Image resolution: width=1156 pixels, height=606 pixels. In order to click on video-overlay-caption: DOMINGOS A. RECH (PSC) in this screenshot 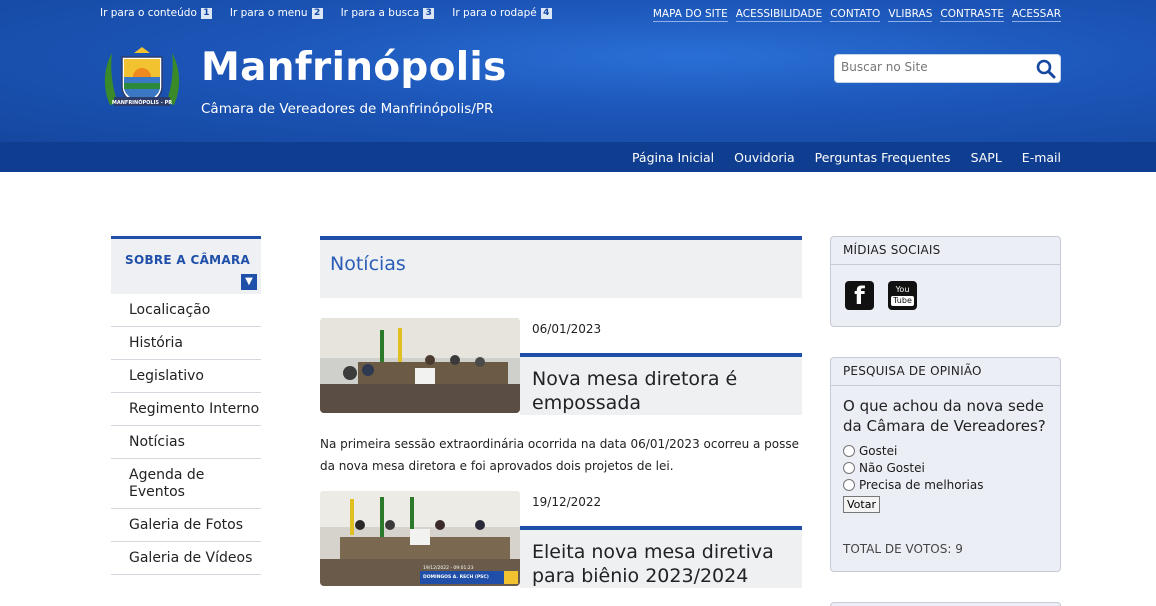, I will do `click(456, 577)`.